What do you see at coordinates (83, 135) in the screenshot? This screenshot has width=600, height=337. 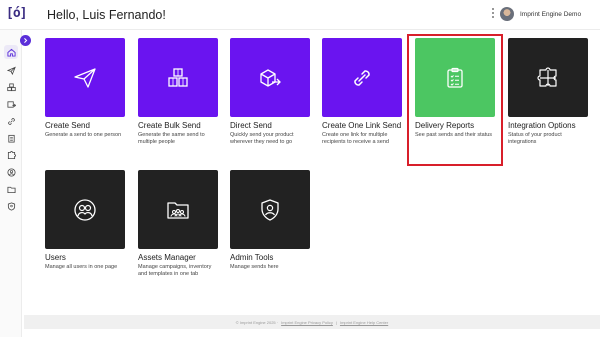 I see `tile-description: Generate a send to one person` at bounding box center [83, 135].